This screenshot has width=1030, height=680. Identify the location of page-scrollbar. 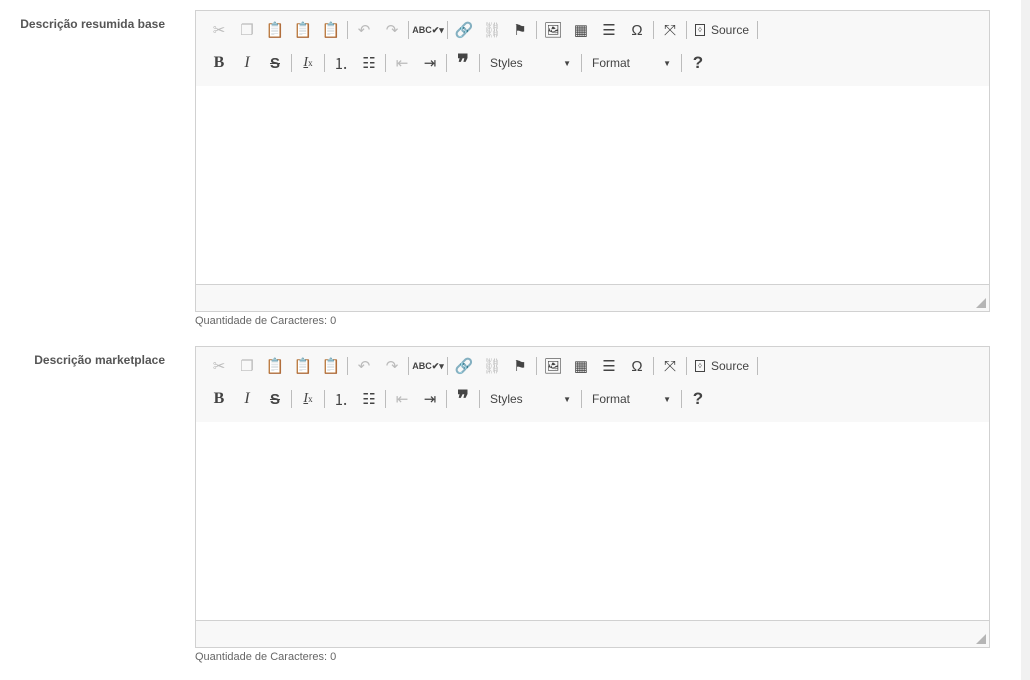
(1025, 340).